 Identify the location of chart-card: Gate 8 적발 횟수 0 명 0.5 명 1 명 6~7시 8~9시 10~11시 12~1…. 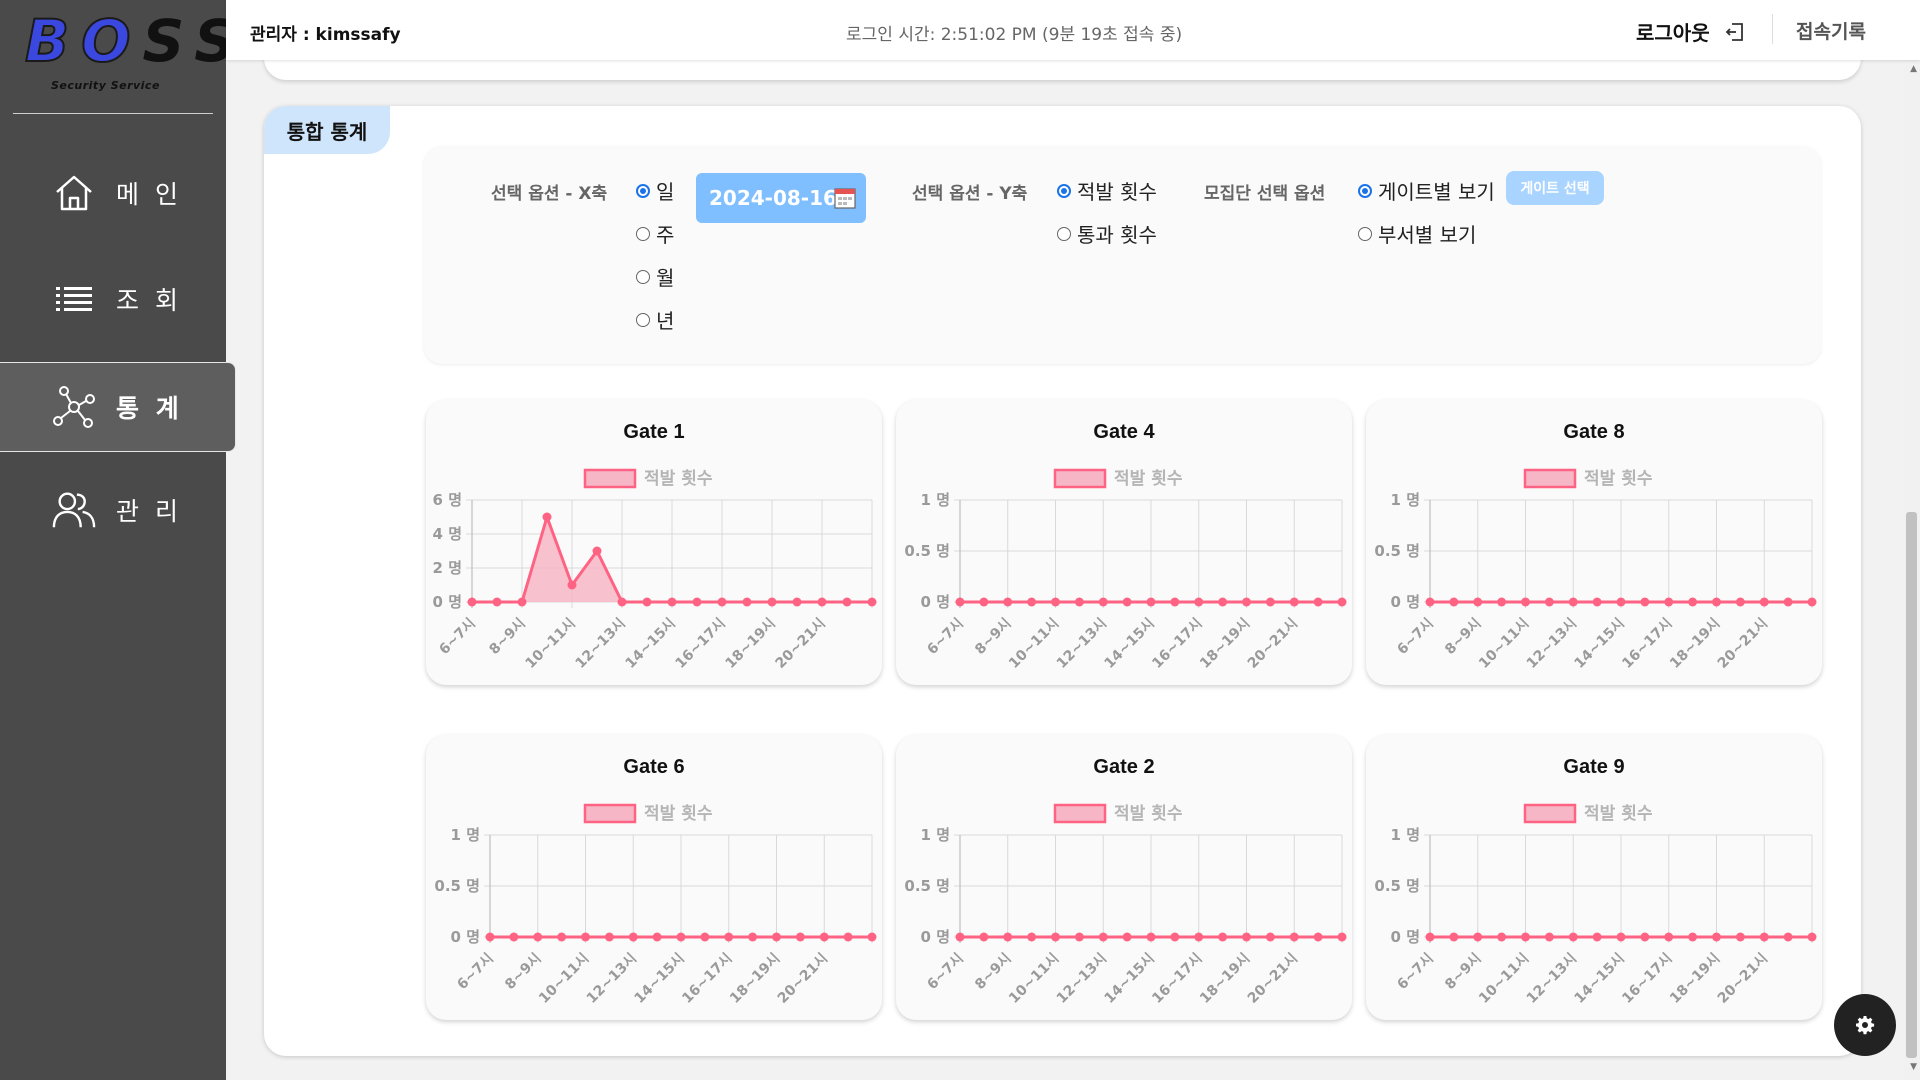
(1594, 542).